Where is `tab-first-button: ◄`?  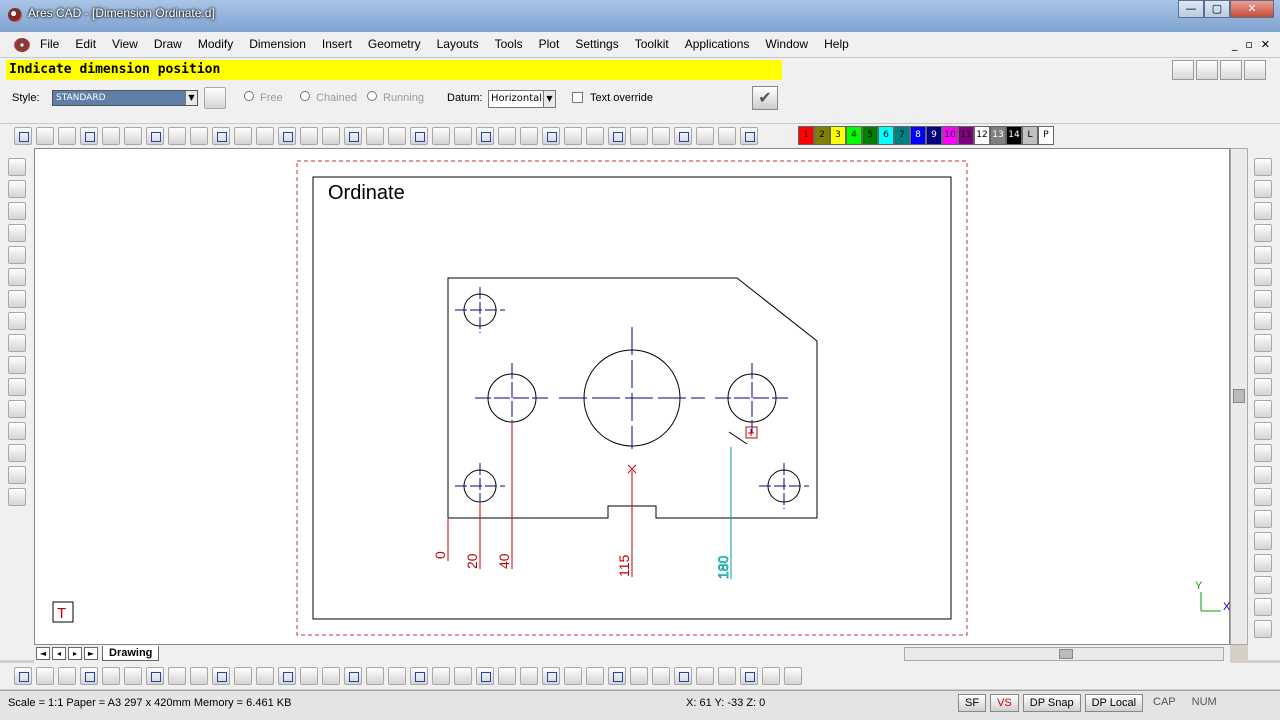 tab-first-button: ◄ is located at coordinates (43, 653).